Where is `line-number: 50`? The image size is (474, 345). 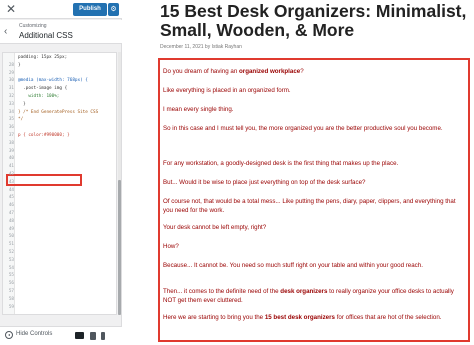 line-number: 50 is located at coordinates (11, 237).